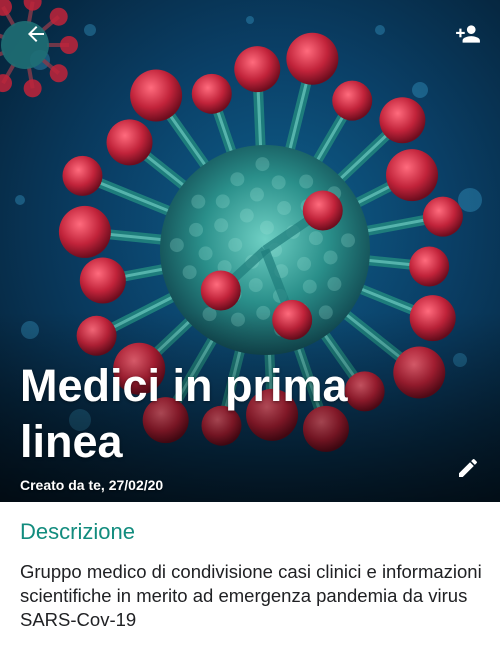  I want to click on back-button, so click(36, 34).